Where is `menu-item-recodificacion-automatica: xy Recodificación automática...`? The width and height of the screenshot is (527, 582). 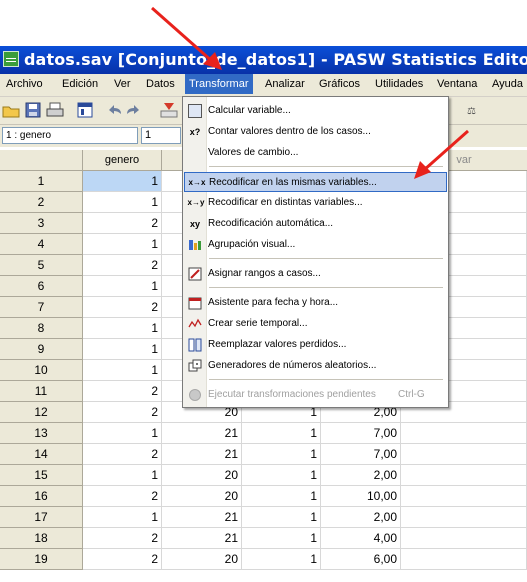
menu-item-recodificacion-automatica: xy Recodificación automática... is located at coordinates (315, 224).